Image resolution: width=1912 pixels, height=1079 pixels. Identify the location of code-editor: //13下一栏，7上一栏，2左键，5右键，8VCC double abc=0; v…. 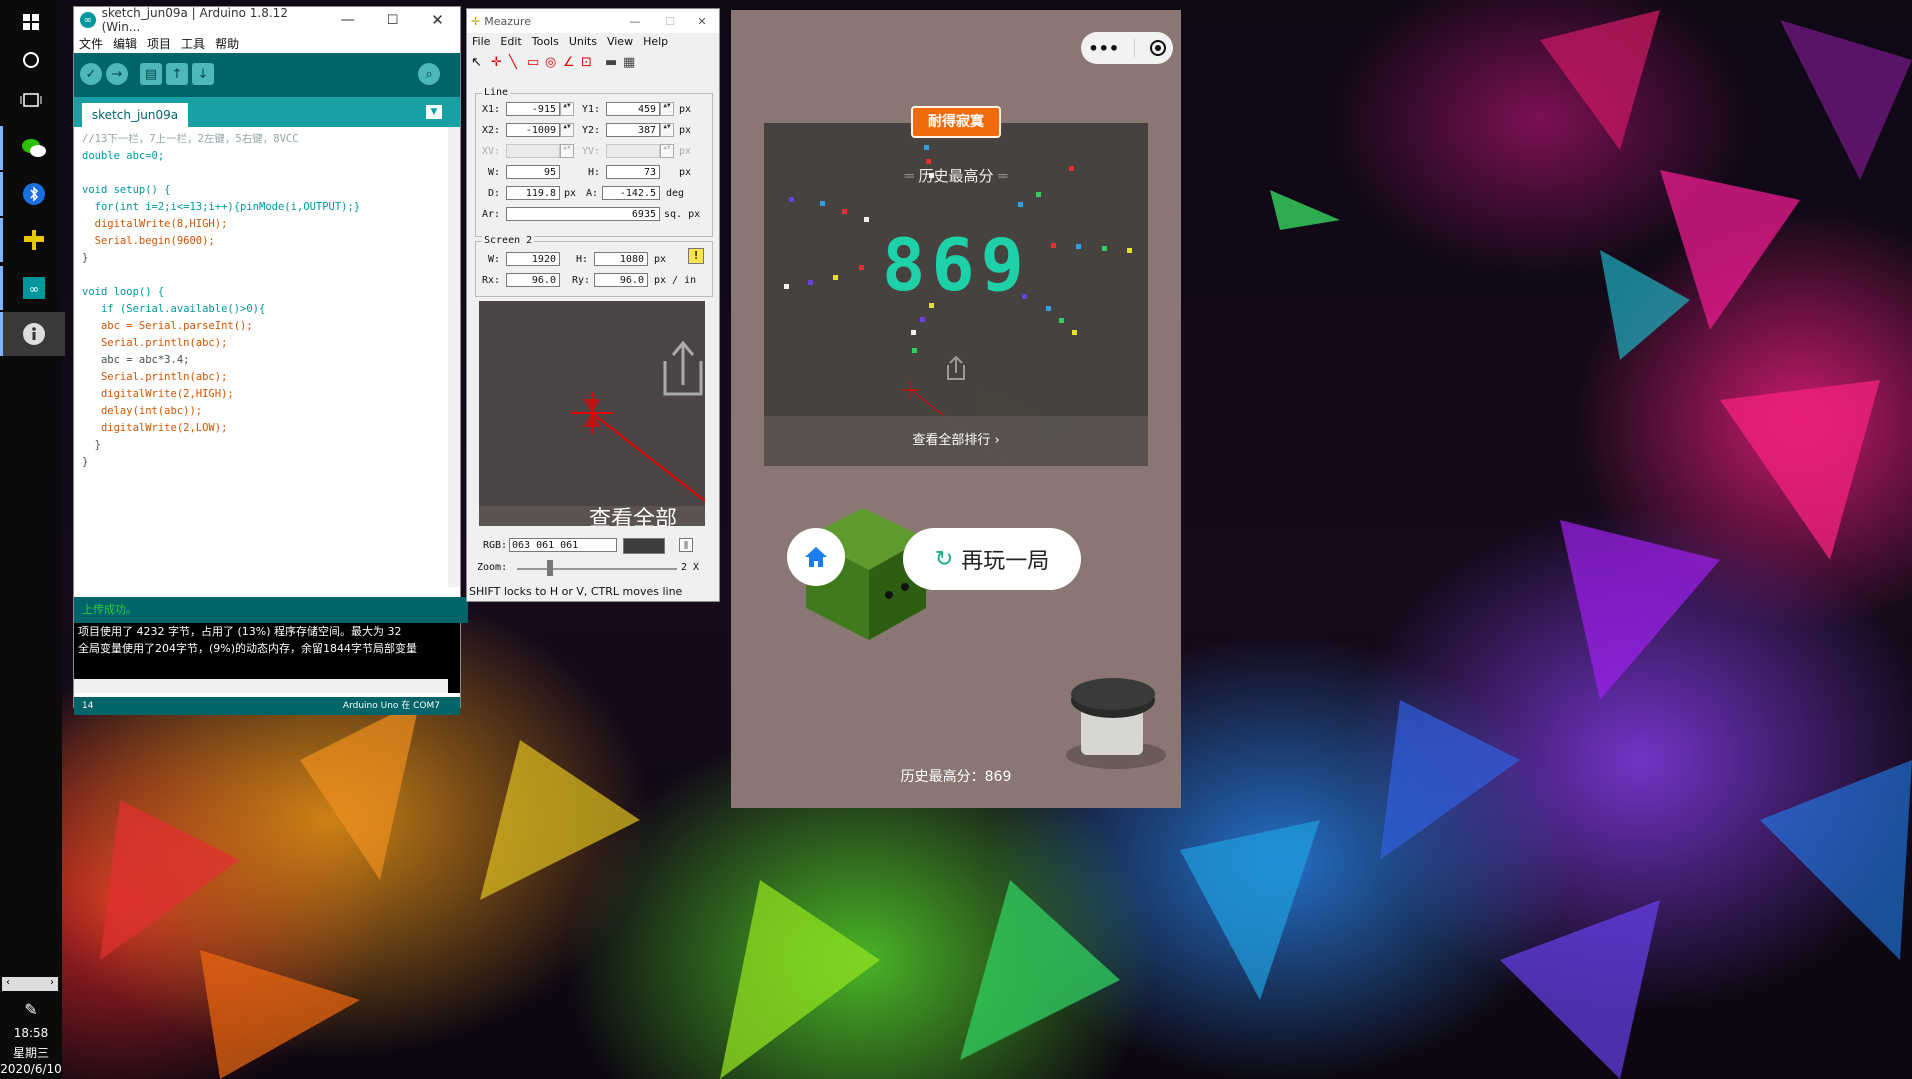
(261, 357).